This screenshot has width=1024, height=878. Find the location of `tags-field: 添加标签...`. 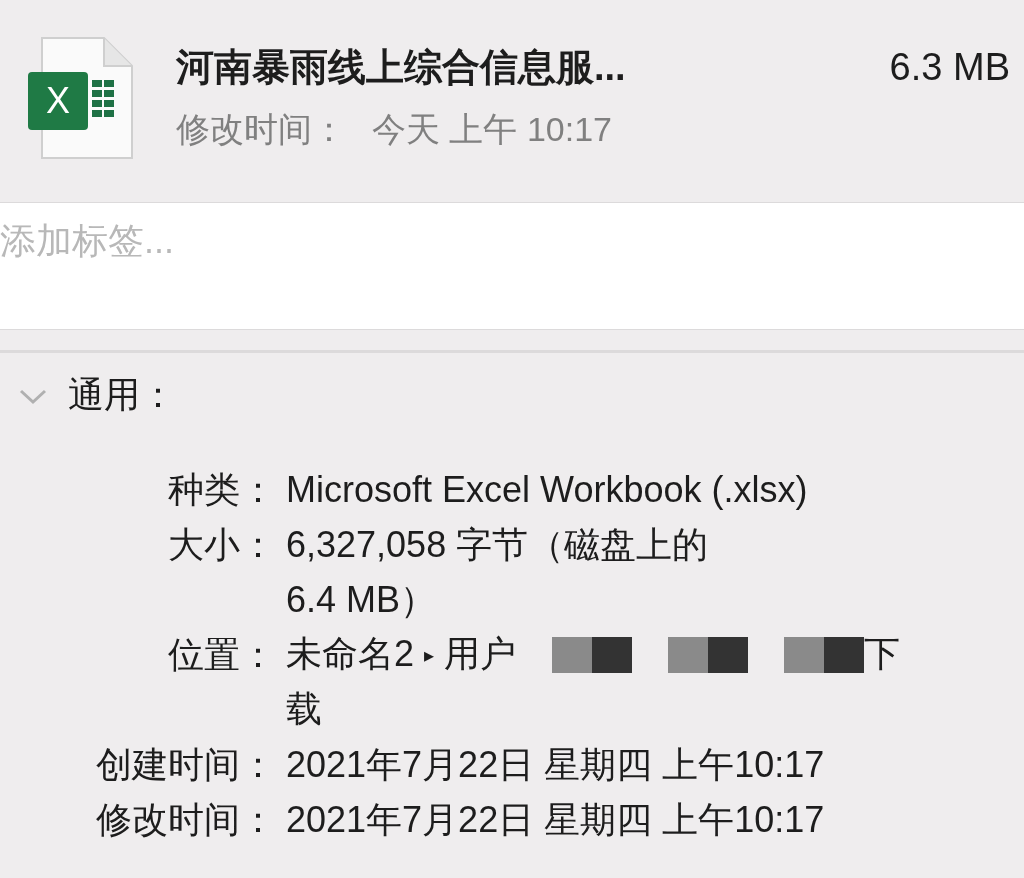

tags-field: 添加标签... is located at coordinates (512, 266).